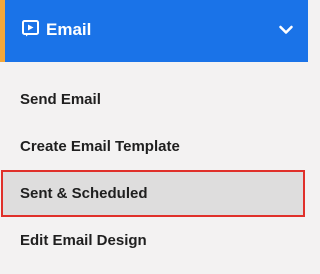  Describe the element at coordinates (84, 193) in the screenshot. I see `menu-item-label: Sent & Scheduled` at that location.